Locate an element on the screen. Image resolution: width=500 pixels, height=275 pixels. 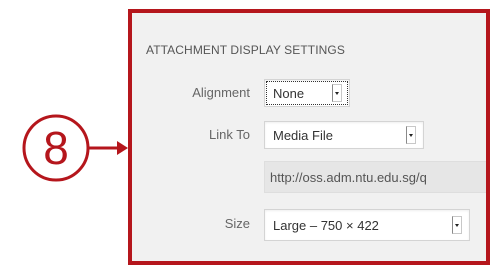
link-url-text: http://oss.adm.ntu.edu.sg/q is located at coordinates (348, 177).